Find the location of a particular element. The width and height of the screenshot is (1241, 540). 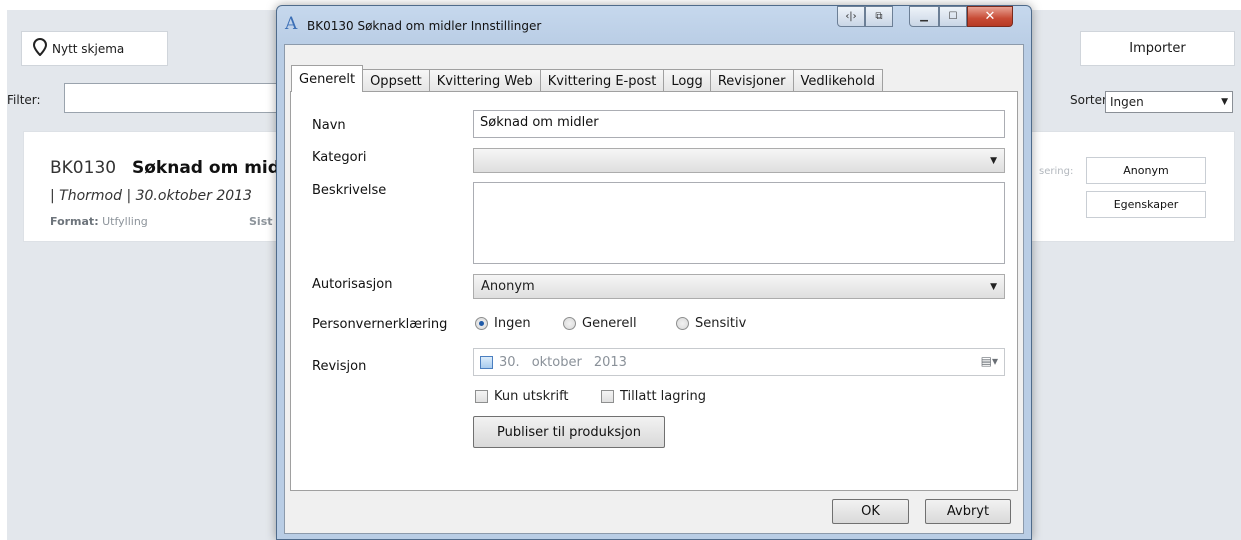

close-button: ✕ is located at coordinates (990, 16).